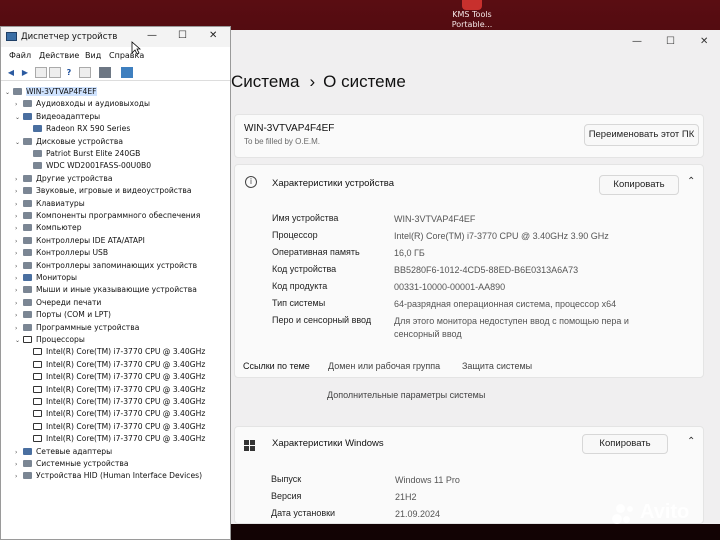 Image resolution: width=720 pixels, height=540 pixels. I want to click on properties-icon, so click(41, 72).